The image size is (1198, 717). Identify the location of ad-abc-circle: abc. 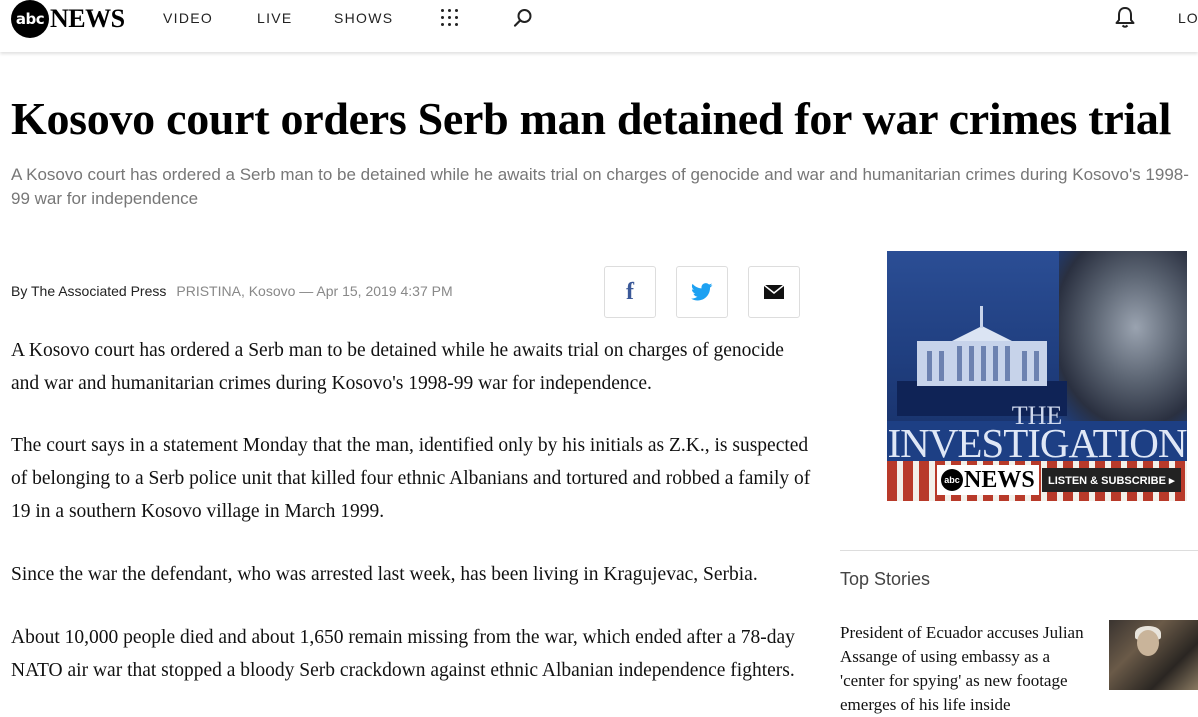
(952, 480).